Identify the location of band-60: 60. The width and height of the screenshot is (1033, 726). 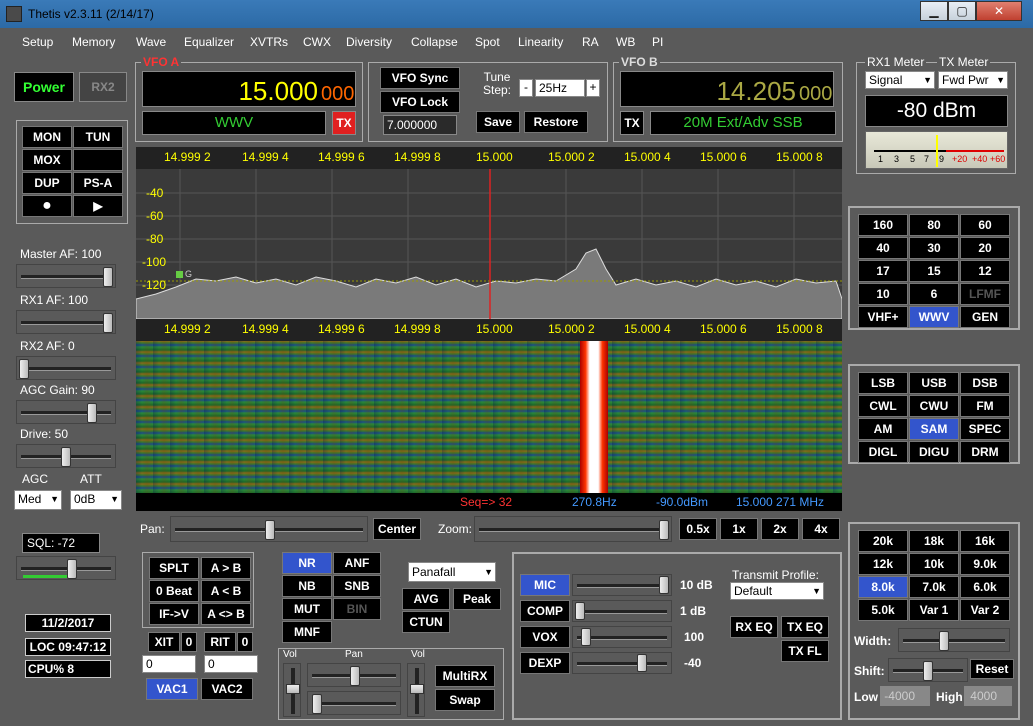
(985, 225).